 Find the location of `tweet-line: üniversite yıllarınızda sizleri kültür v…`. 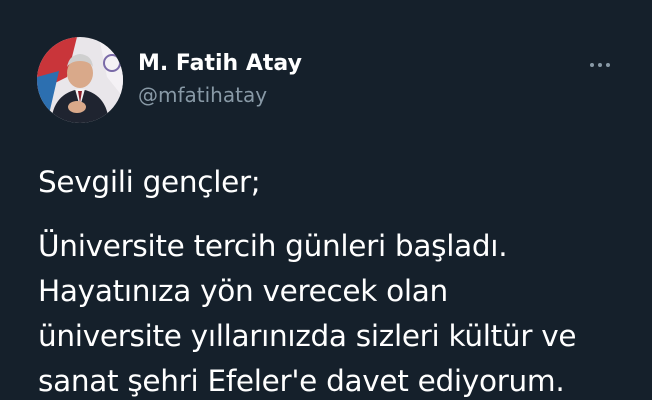

tweet-line: üniversite yıllarınızda sizleri kültür v… is located at coordinates (307, 336).